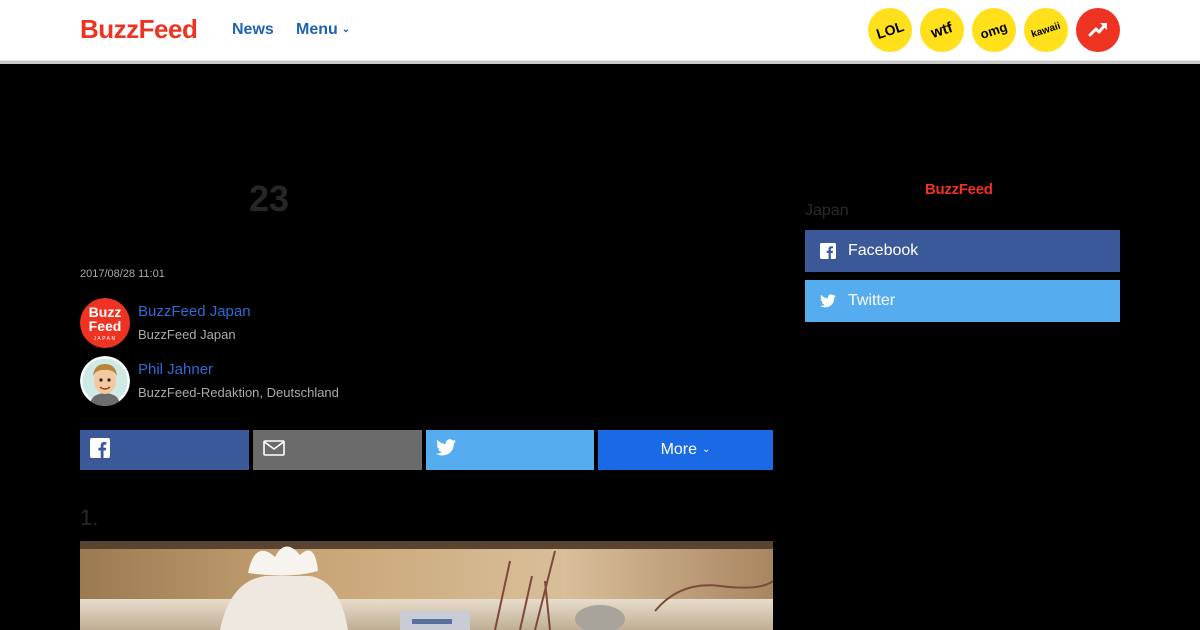 This screenshot has height=630, width=1200. Describe the element at coordinates (600, 62) in the screenshot. I see `header-divider` at that location.